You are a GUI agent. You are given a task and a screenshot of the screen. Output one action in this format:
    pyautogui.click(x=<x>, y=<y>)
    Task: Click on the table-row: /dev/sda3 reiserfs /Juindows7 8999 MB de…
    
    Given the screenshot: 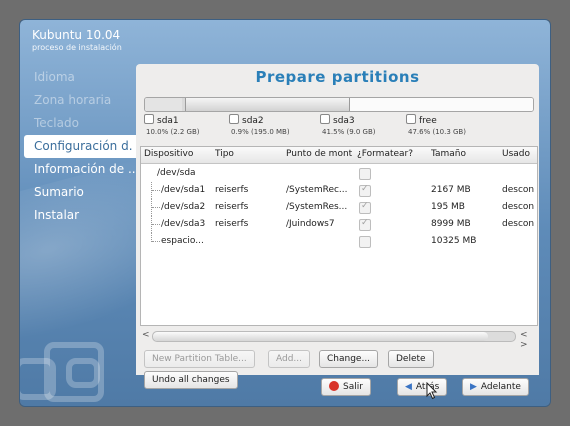 What is the action you would take?
    pyautogui.click(x=339, y=224)
    